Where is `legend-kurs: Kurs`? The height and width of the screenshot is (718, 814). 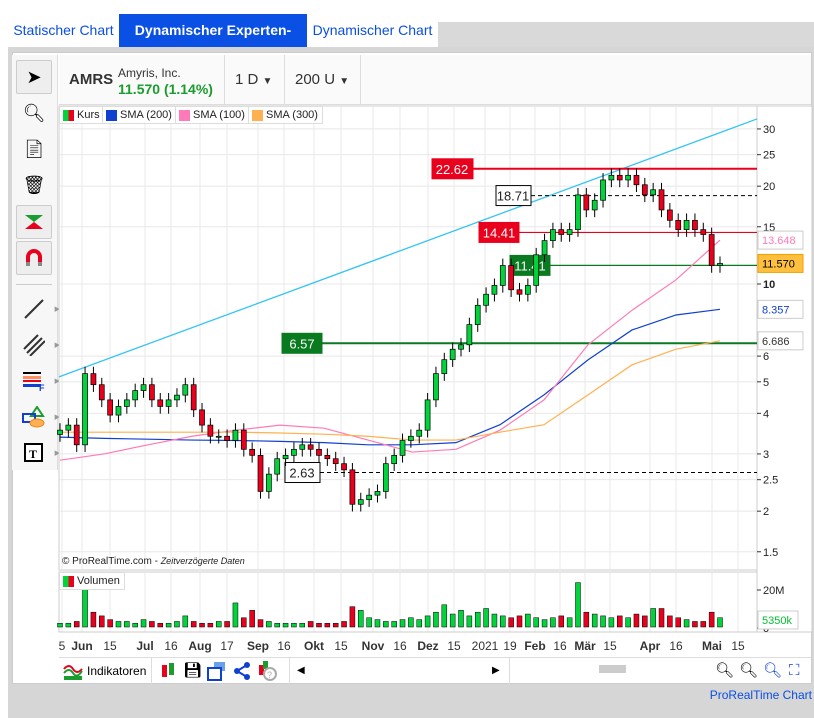 legend-kurs: Kurs is located at coordinates (82, 115).